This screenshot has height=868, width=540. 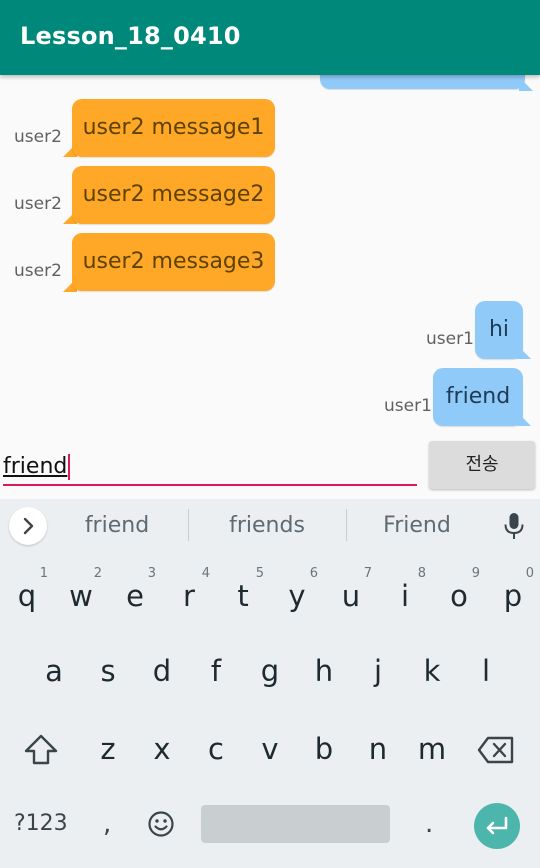 What do you see at coordinates (270, 37) in the screenshot?
I see `app-bar: Lesson_18_0410` at bounding box center [270, 37].